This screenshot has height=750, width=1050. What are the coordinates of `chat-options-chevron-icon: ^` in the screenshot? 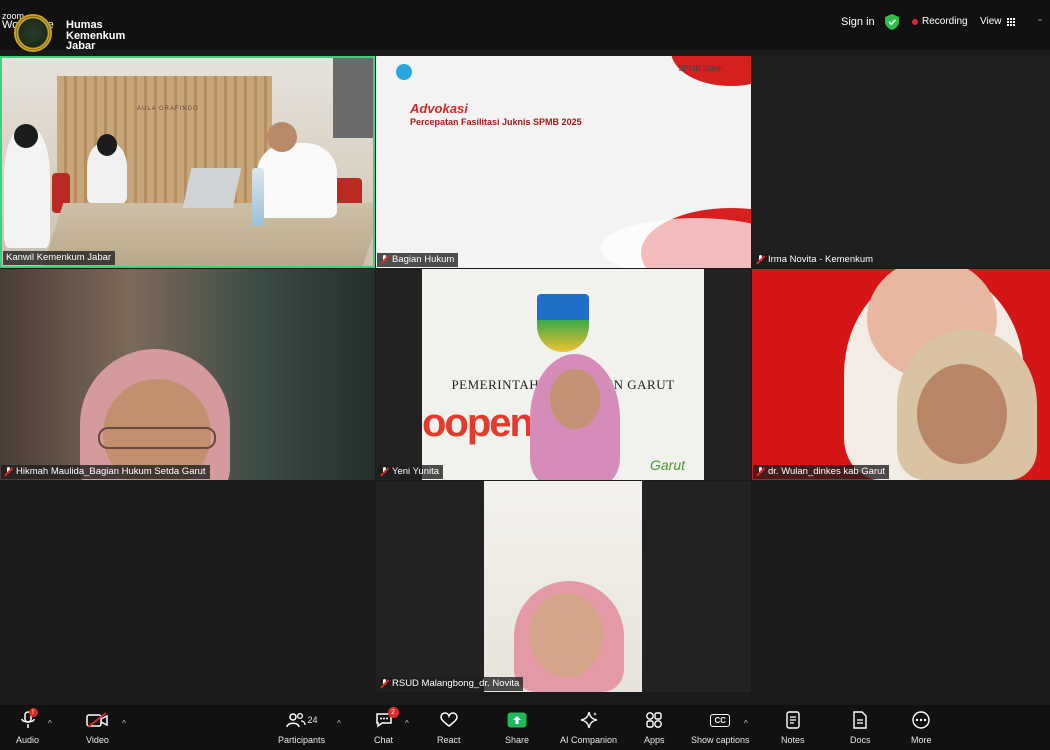 It's located at (407, 723).